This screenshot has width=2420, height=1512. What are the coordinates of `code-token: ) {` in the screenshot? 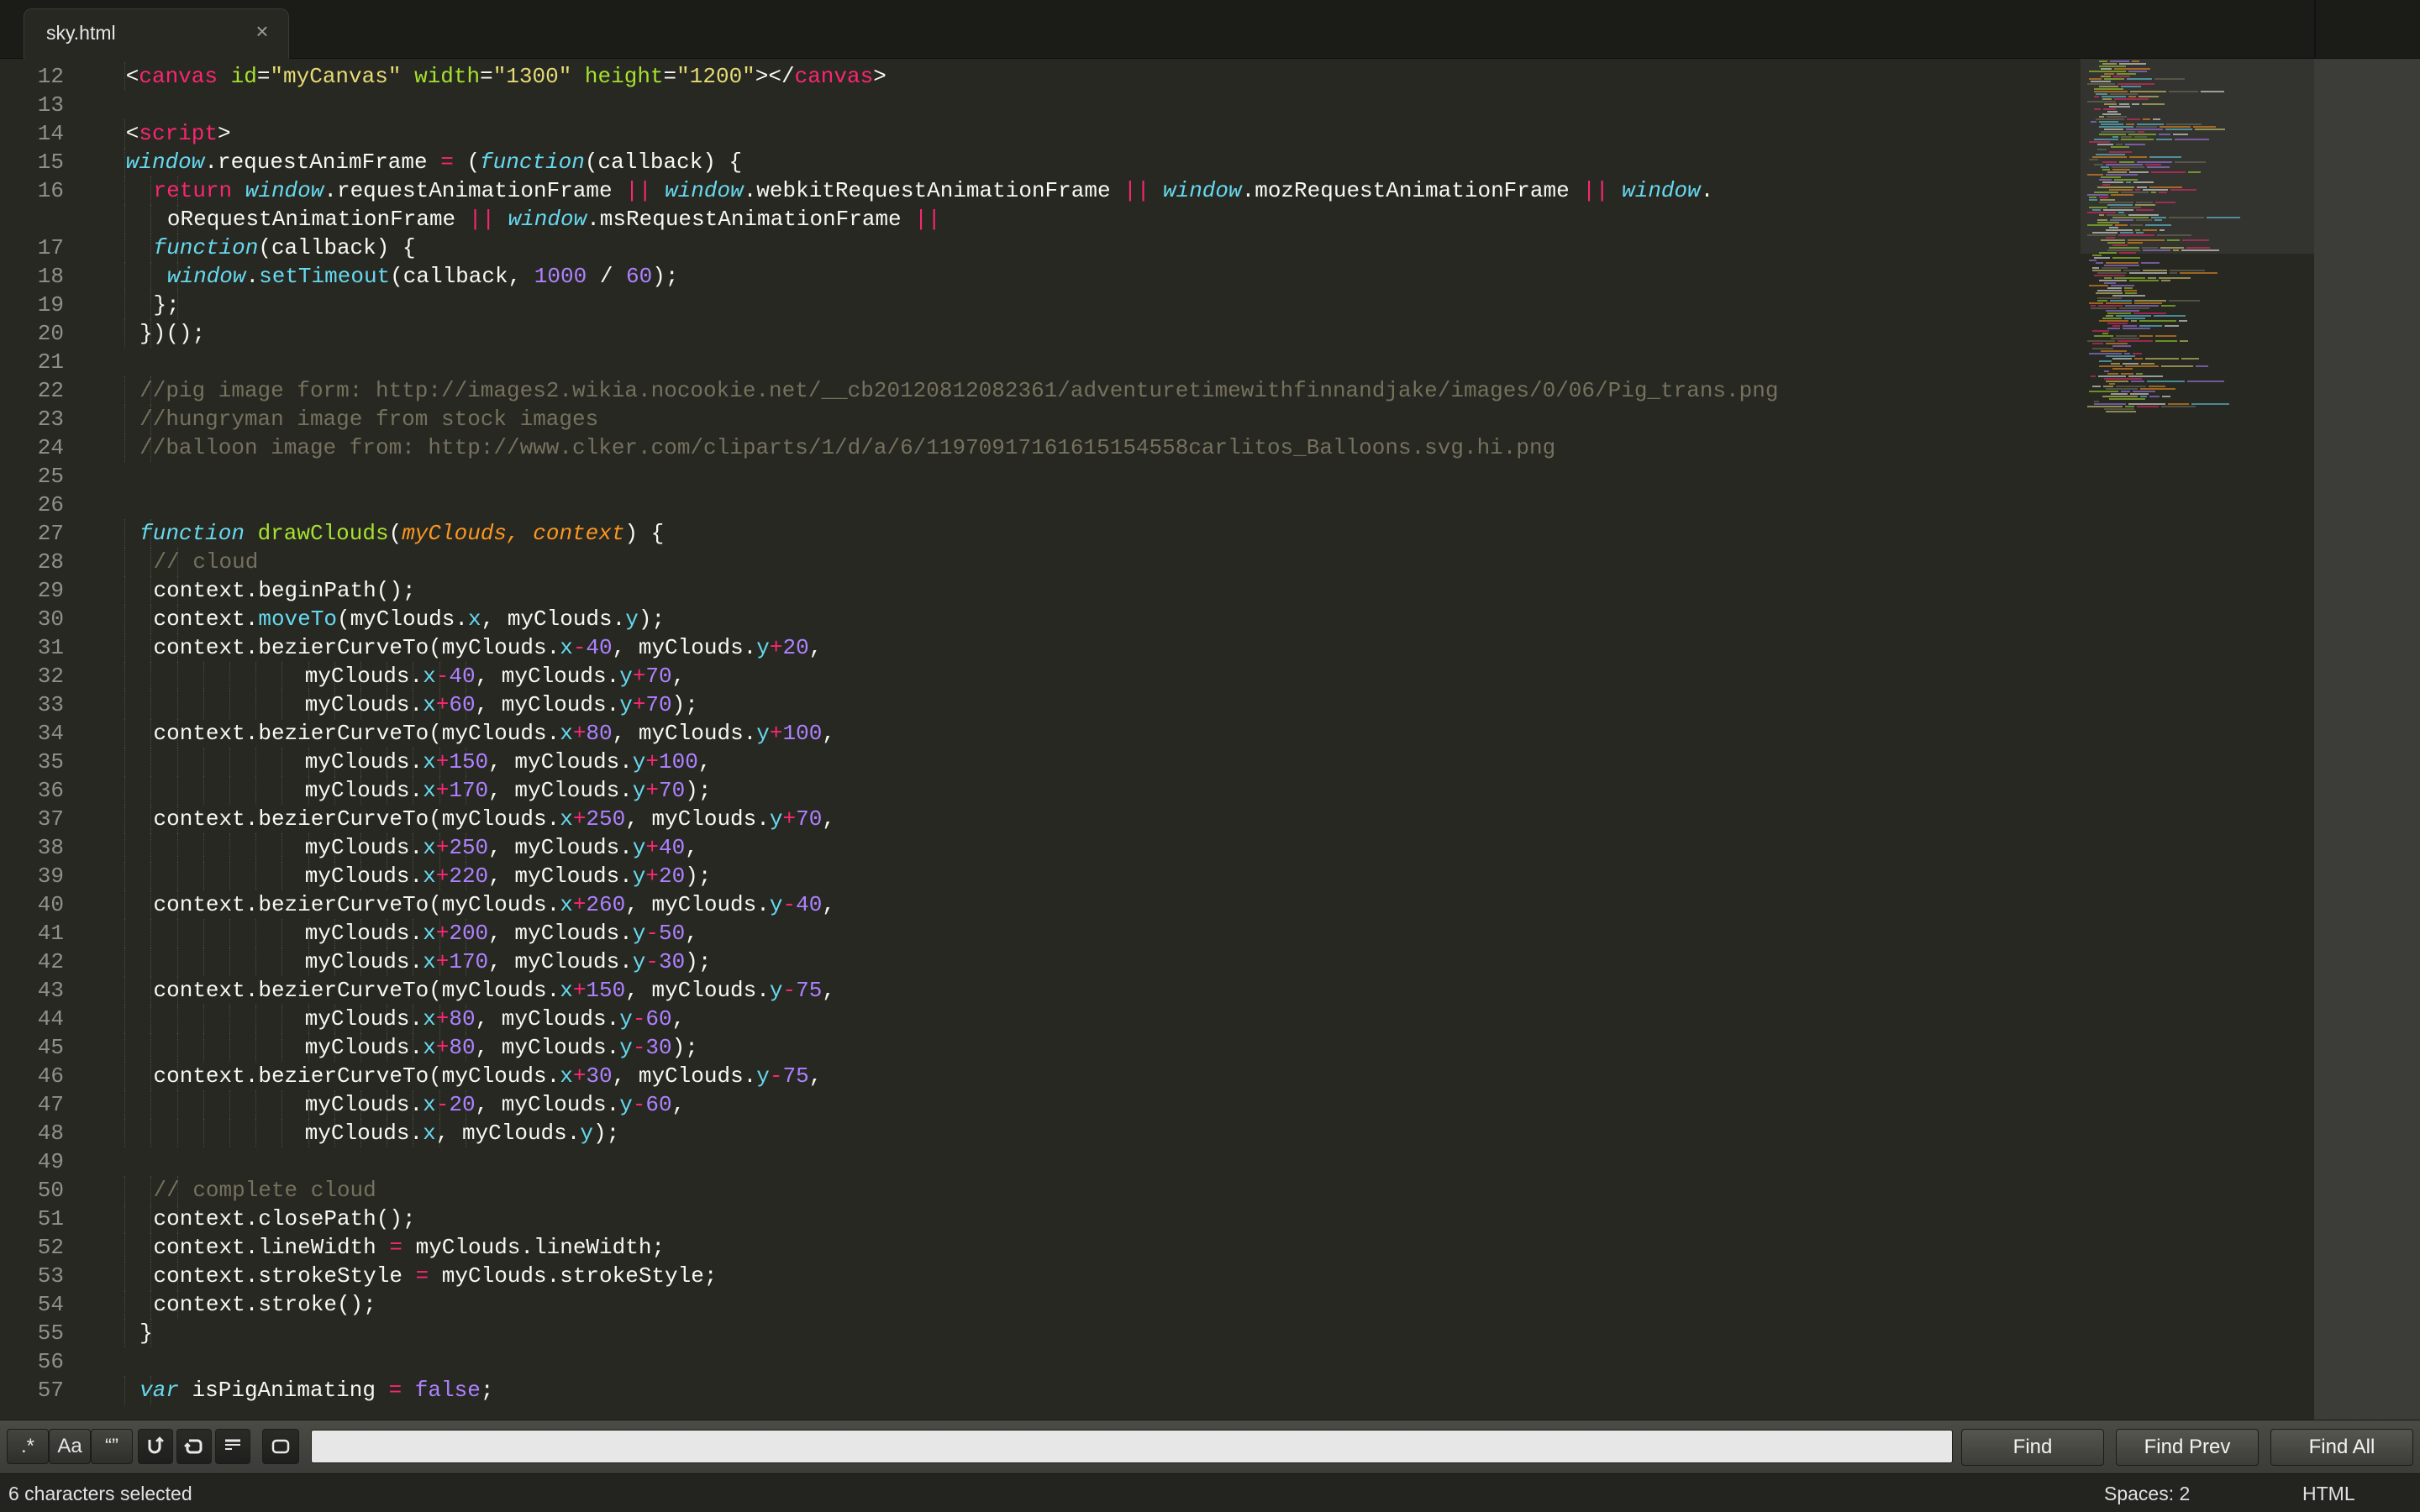 It's located at (644, 533).